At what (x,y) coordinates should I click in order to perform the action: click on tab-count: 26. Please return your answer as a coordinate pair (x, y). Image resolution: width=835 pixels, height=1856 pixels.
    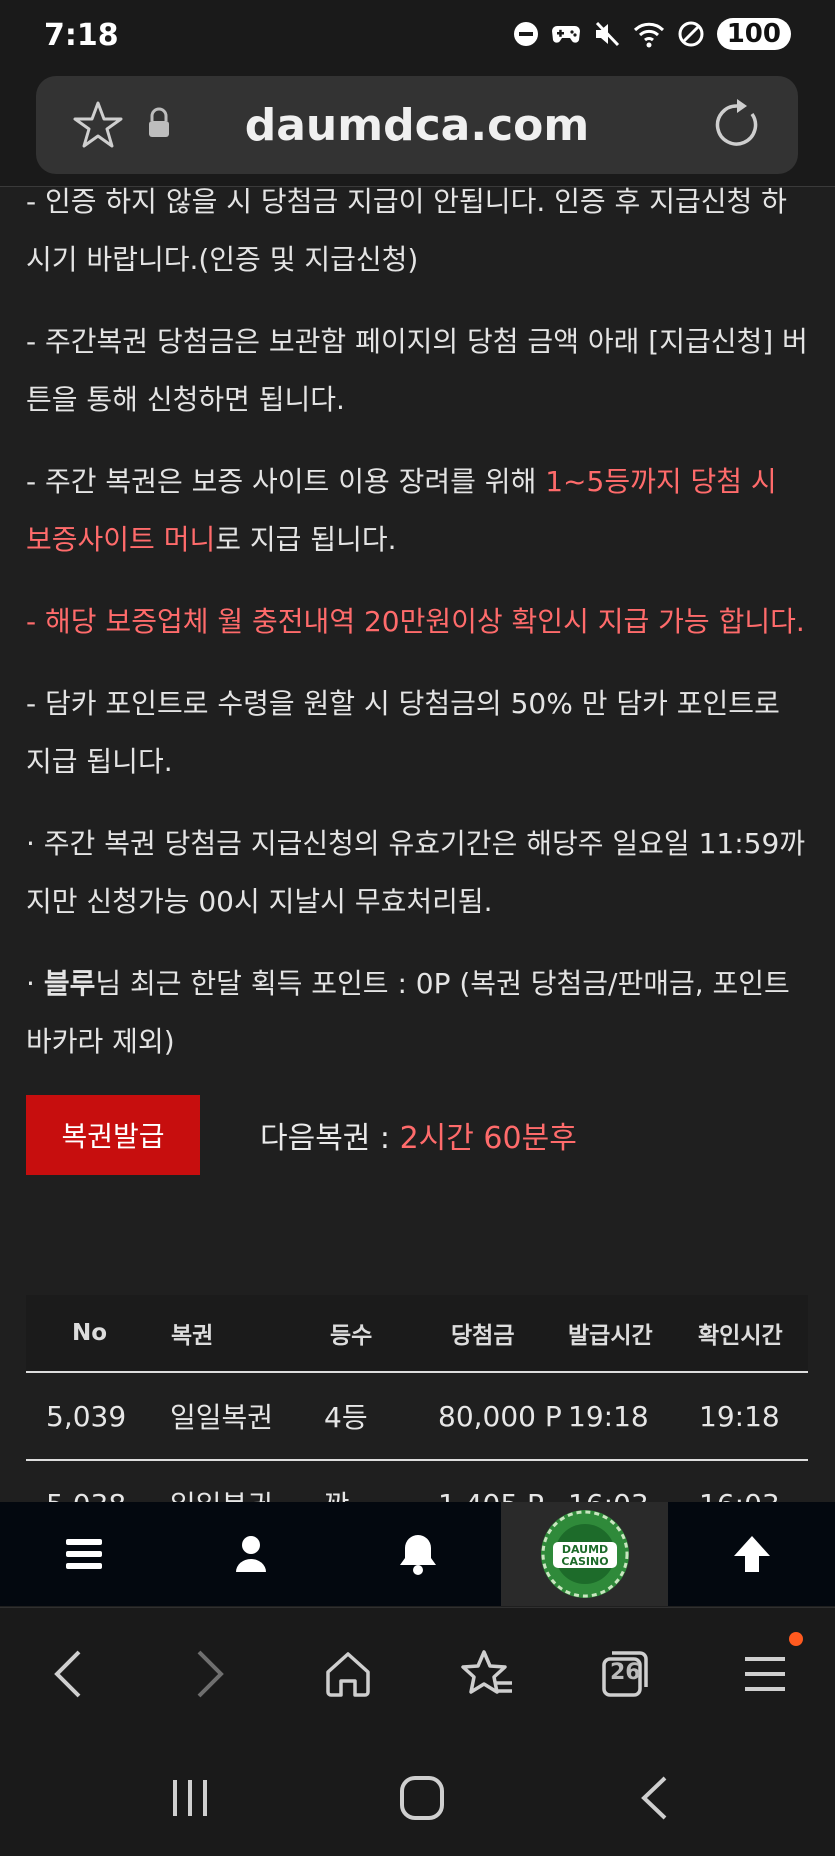
    Looking at the image, I should click on (625, 1672).